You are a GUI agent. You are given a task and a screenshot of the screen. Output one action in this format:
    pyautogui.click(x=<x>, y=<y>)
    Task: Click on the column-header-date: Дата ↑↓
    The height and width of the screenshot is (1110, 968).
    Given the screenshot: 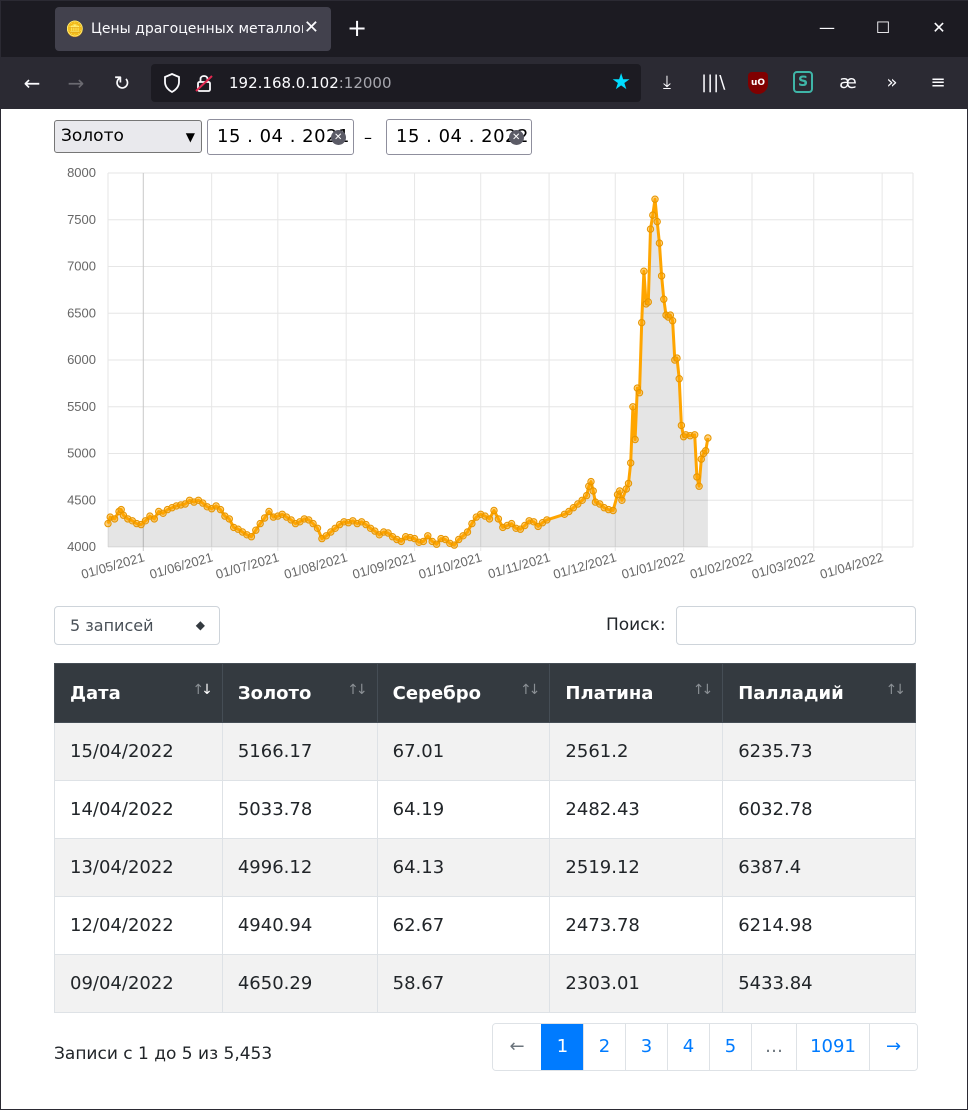 What is the action you would take?
    pyautogui.click(x=138, y=693)
    